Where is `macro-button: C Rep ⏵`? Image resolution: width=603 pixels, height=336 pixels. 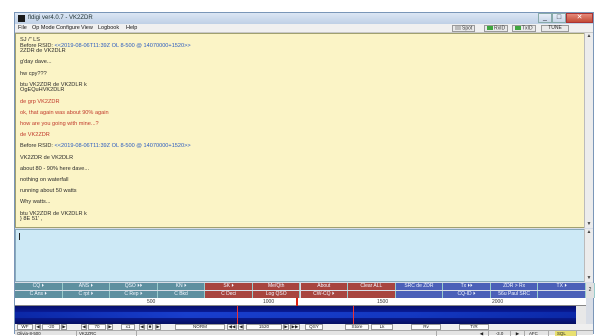
macro-button: C Rep ⏵ is located at coordinates (134, 294).